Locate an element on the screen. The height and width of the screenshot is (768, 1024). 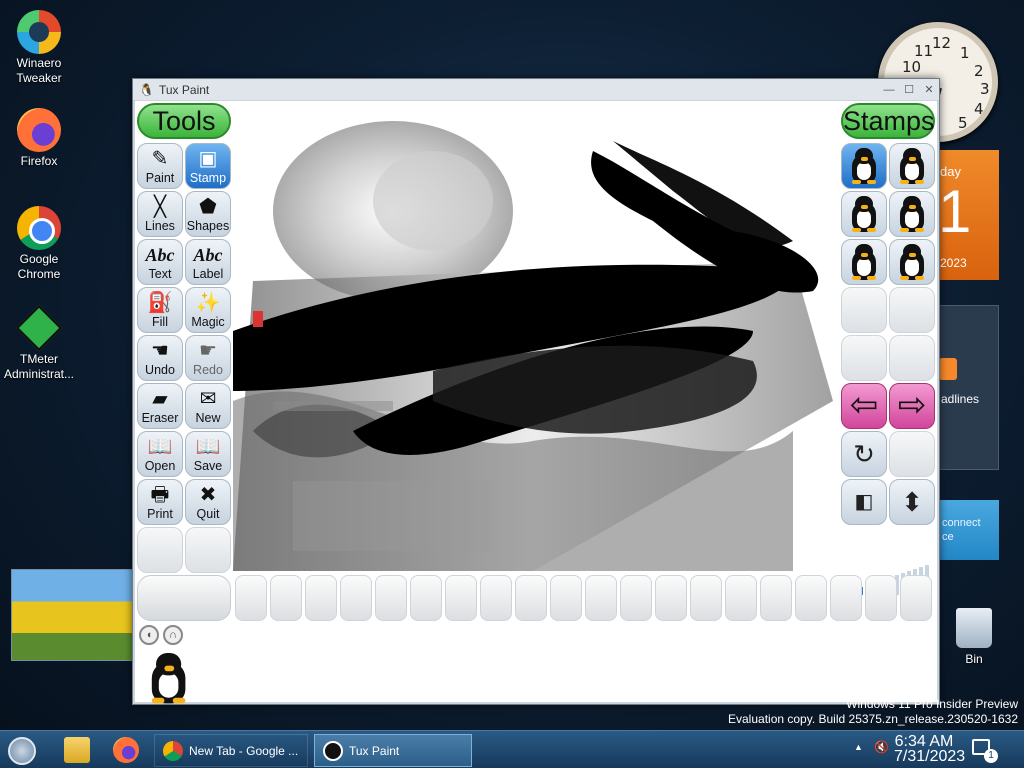
tool-label: New is located at coordinates (208, 418).